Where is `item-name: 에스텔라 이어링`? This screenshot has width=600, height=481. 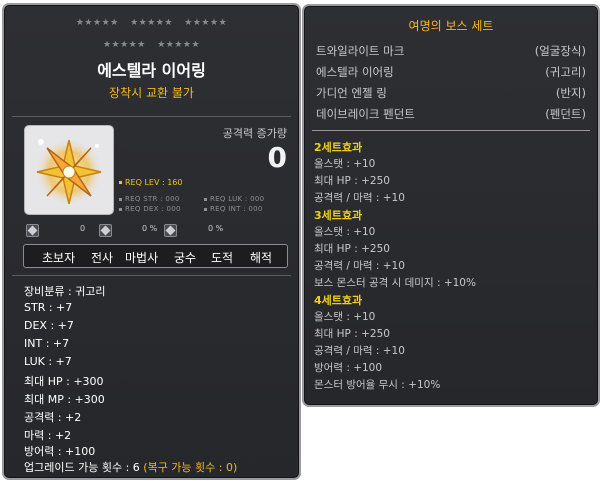 item-name: 에스텔라 이어링 is located at coordinates (151, 70).